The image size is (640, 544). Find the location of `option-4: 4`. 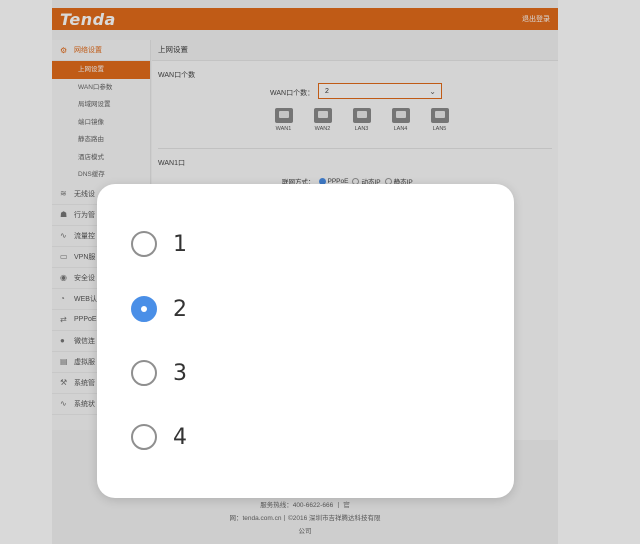

option-4: 4 is located at coordinates (159, 437).